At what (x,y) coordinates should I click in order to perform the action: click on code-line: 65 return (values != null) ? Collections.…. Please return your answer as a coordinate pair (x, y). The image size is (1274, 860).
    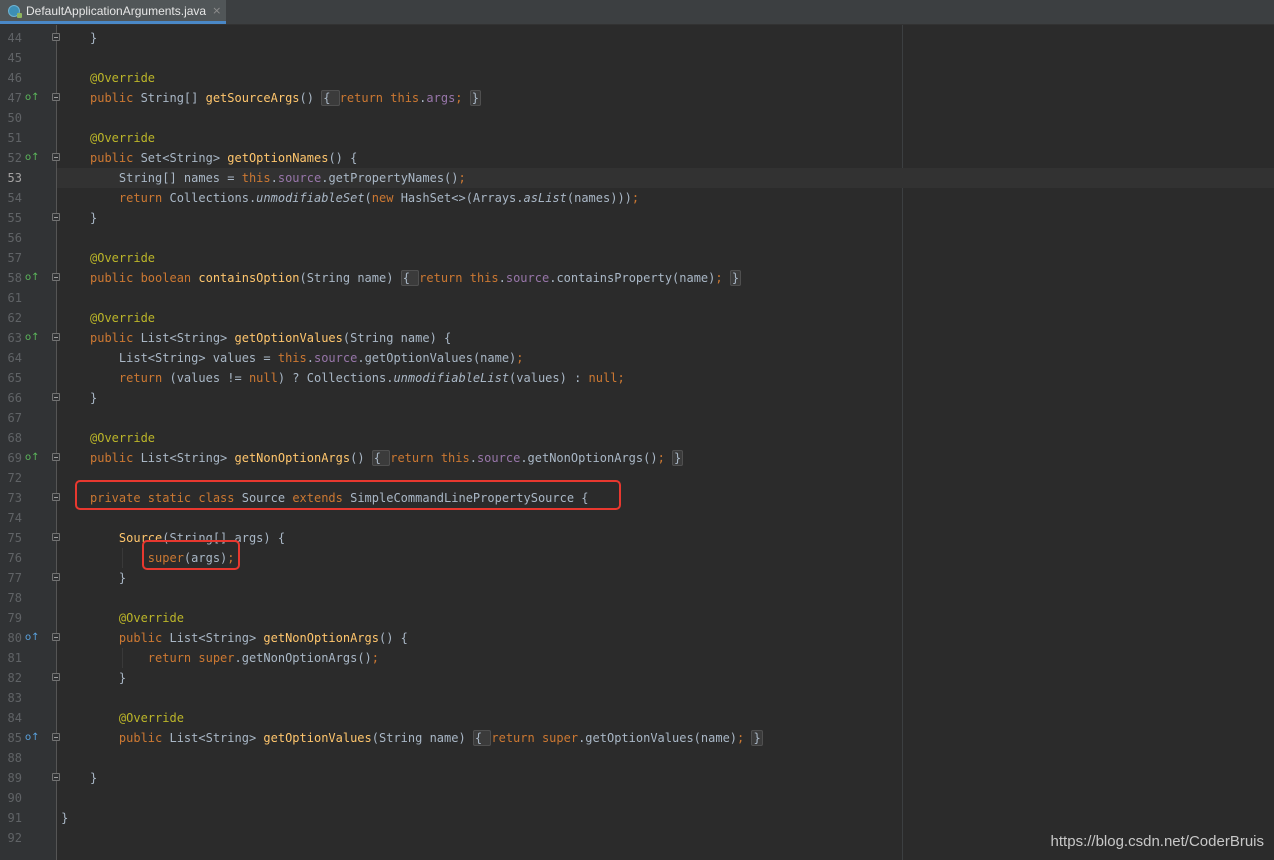
    Looking at the image, I should click on (637, 378).